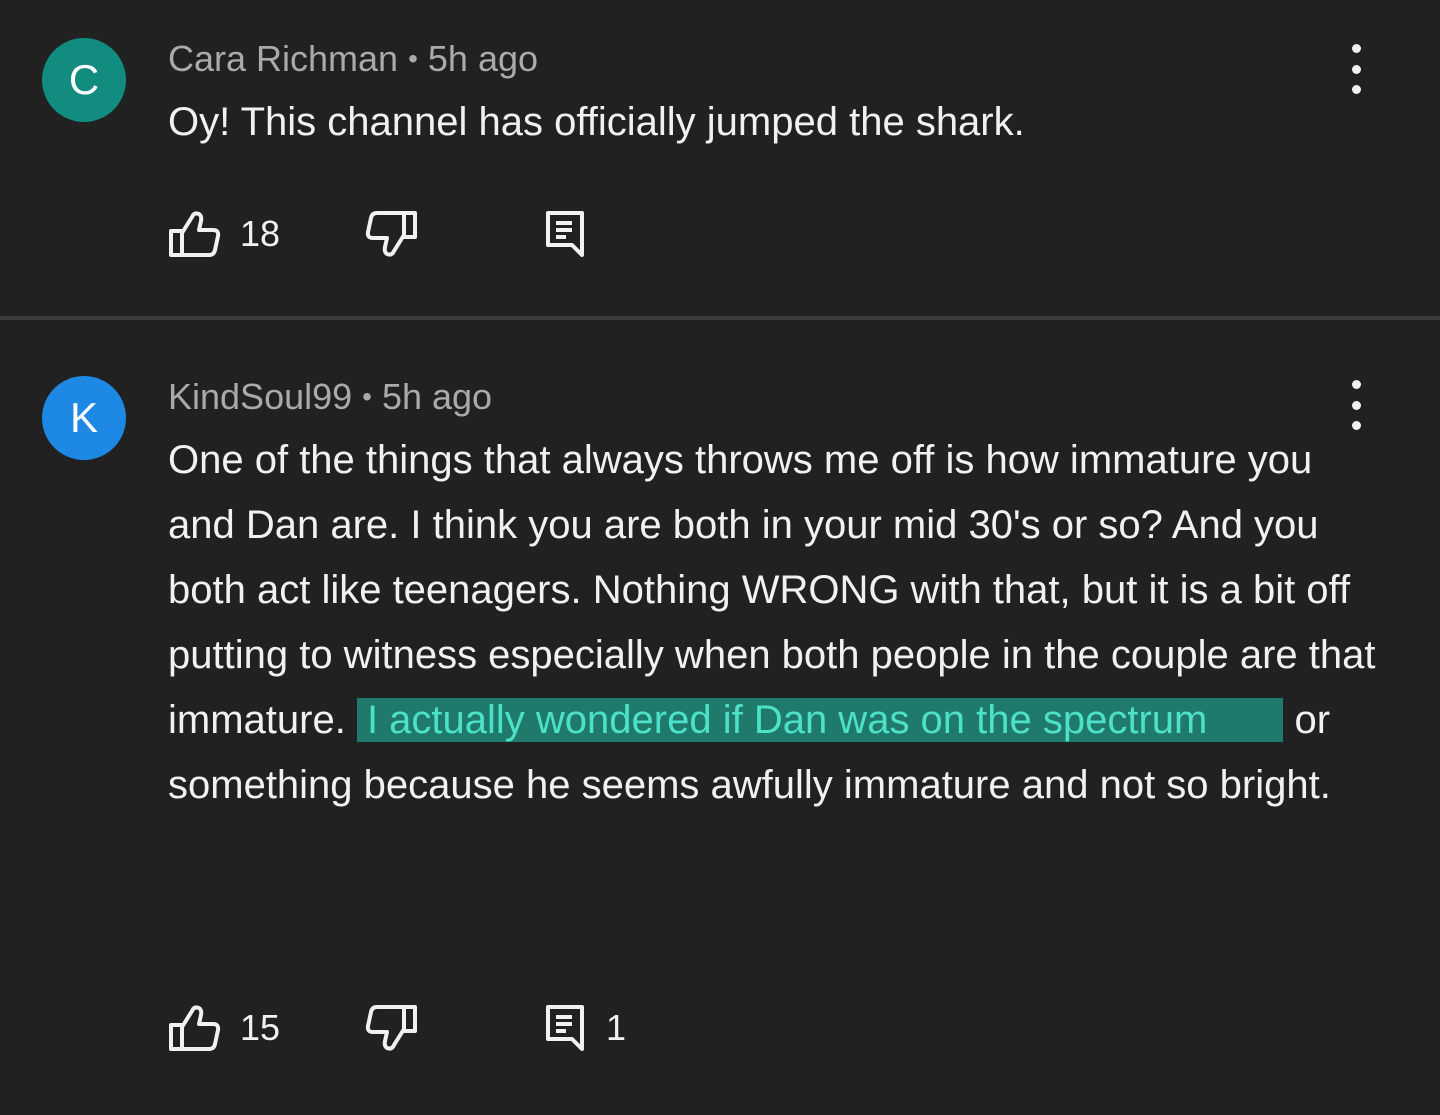  Describe the element at coordinates (260, 233) in the screenshot. I see `like-count: 18` at that location.